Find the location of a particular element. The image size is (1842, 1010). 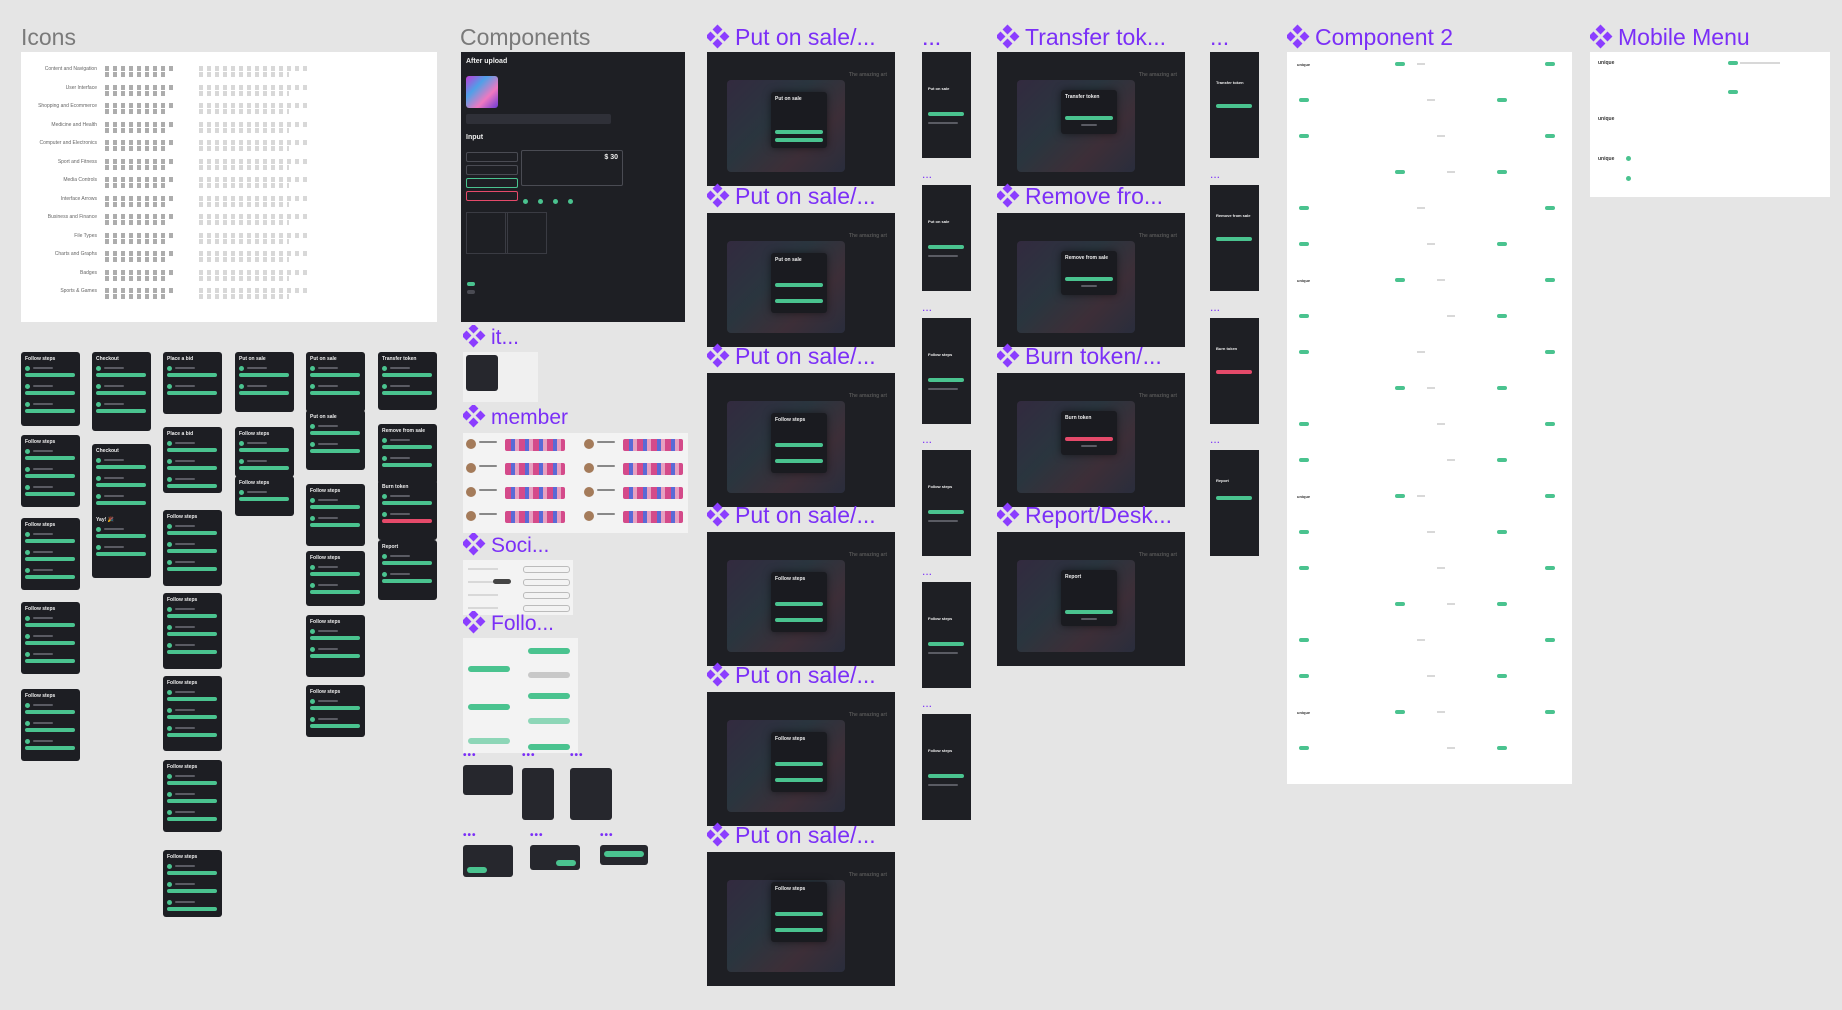

desktop-action-frame: The amazing art Report is located at coordinates (1091, 599).